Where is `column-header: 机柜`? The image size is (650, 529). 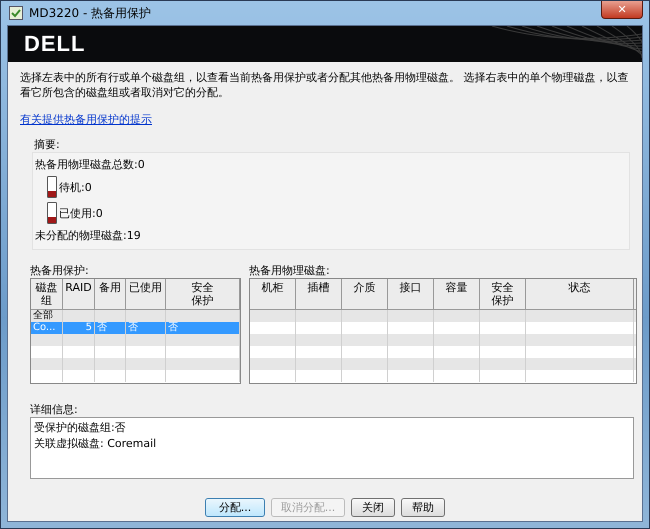 column-header: 机柜 is located at coordinates (273, 294).